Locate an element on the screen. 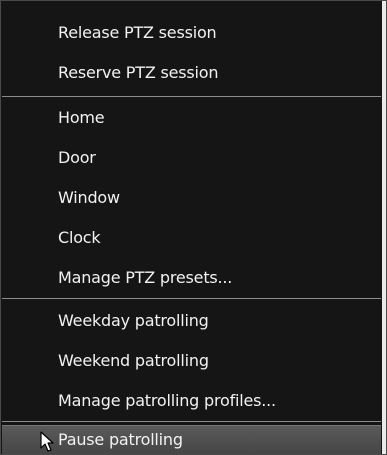 The width and height of the screenshot is (387, 455). menu-item-label: Window is located at coordinates (89, 197).